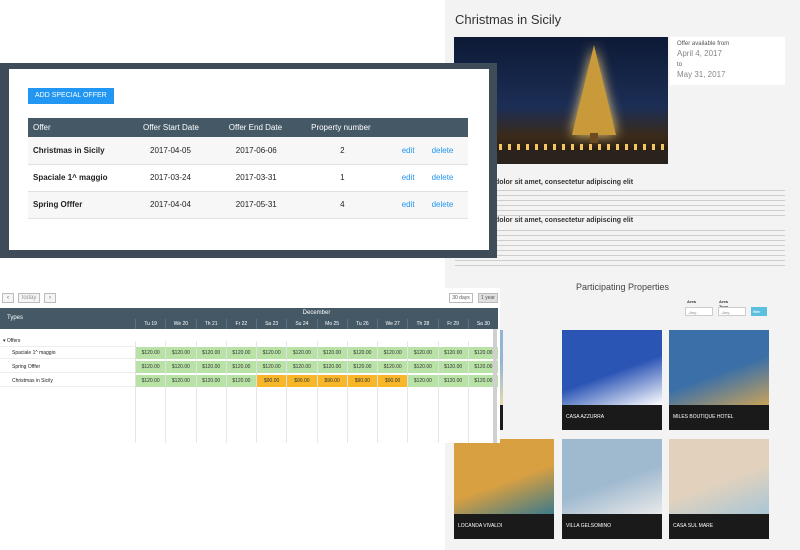 The image size is (800, 550). I want to click on area-select: -Any-, so click(699, 311).